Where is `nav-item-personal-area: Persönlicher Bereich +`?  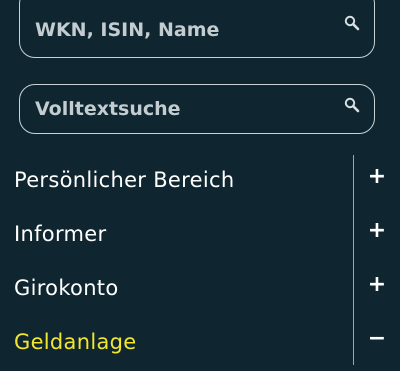
nav-item-personal-area: Persönlicher Bereich + is located at coordinates (200, 182).